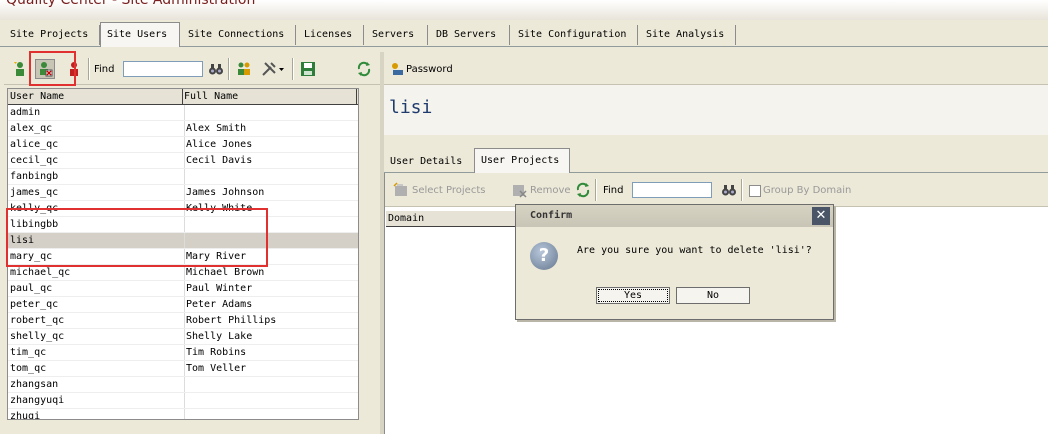 The width and height of the screenshot is (1048, 434). I want to click on column-domain: Domain, so click(454, 219).